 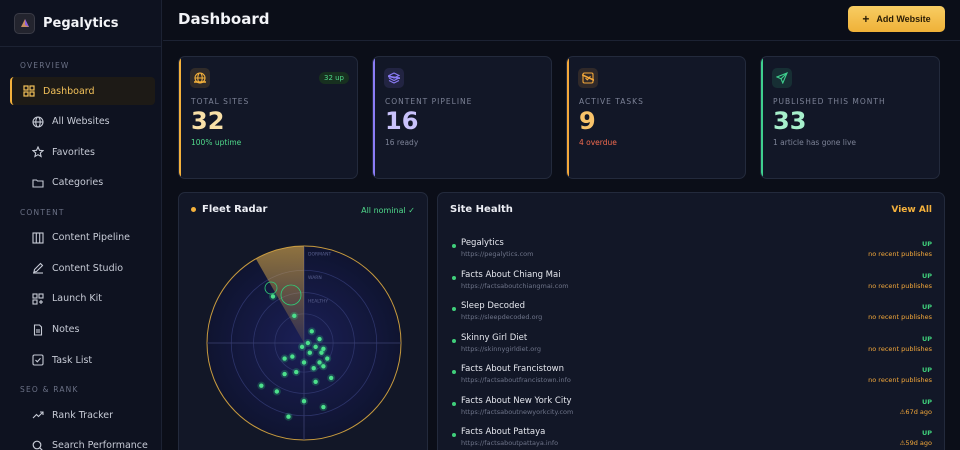 What do you see at coordinates (42, 212) in the screenshot?
I see `nav-section-label: CONTENT` at bounding box center [42, 212].